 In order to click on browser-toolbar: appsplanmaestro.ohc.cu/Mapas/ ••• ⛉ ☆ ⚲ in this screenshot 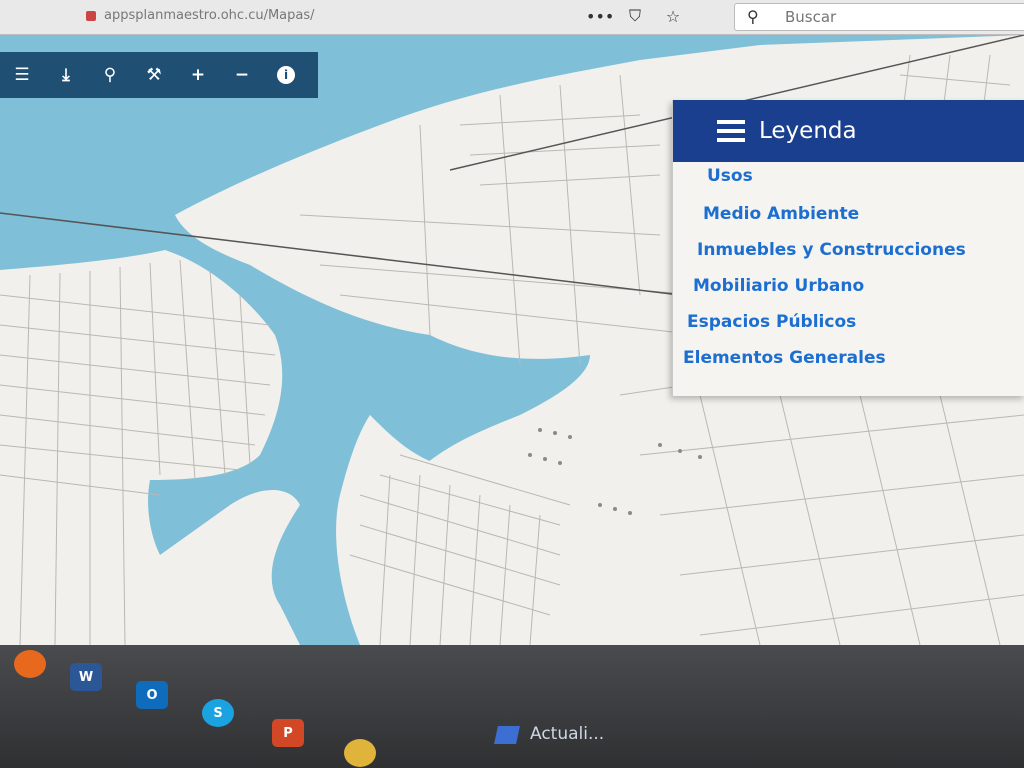, I will do `click(512, 17)`.